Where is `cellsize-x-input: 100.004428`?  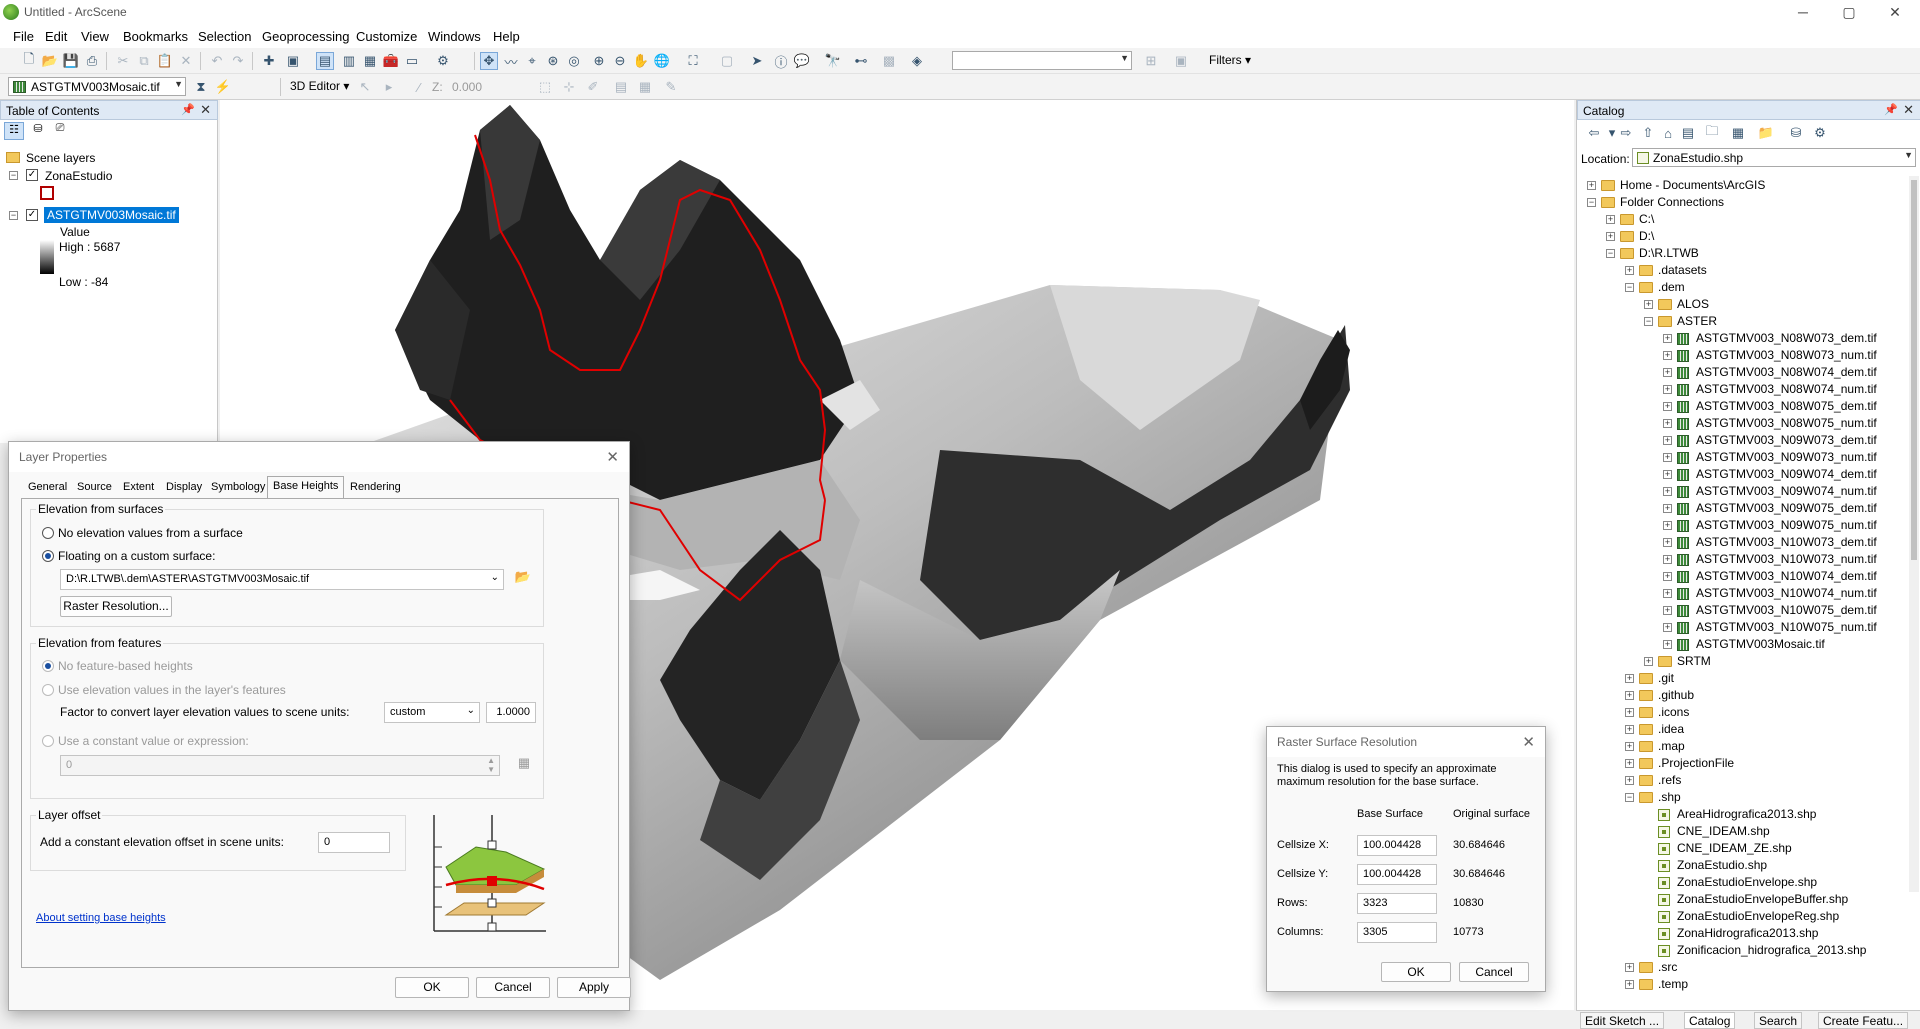 cellsize-x-input: 100.004428 is located at coordinates (1397, 845).